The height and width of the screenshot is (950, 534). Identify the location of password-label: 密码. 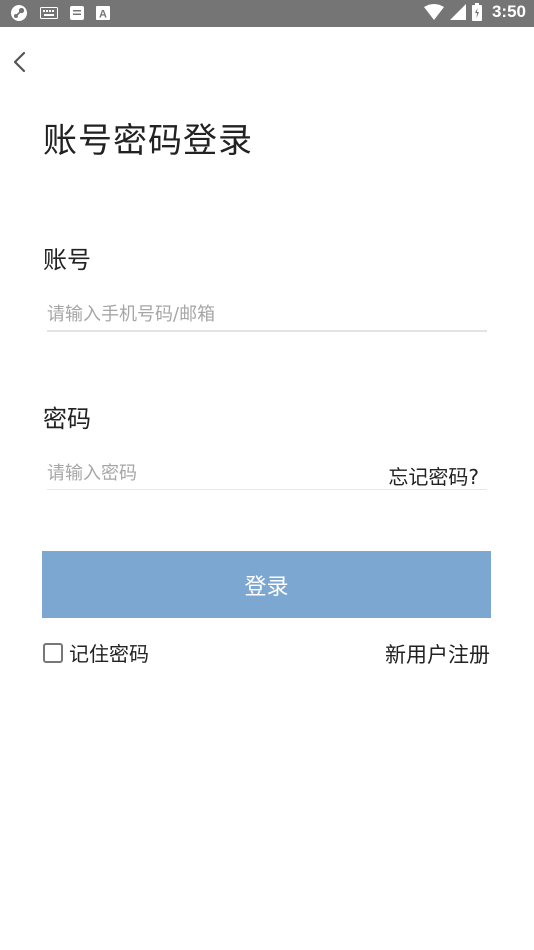
(67, 419).